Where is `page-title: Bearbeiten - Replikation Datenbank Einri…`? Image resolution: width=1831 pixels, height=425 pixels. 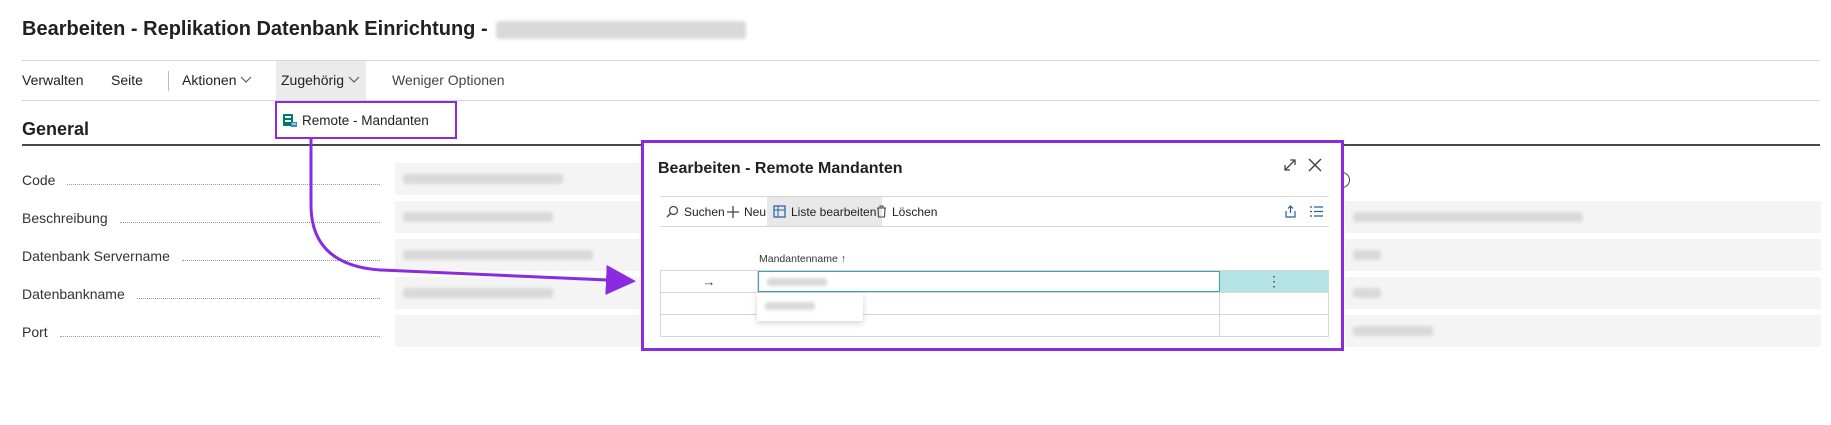 page-title: Bearbeiten - Replikation Datenbank Einri… is located at coordinates (384, 29).